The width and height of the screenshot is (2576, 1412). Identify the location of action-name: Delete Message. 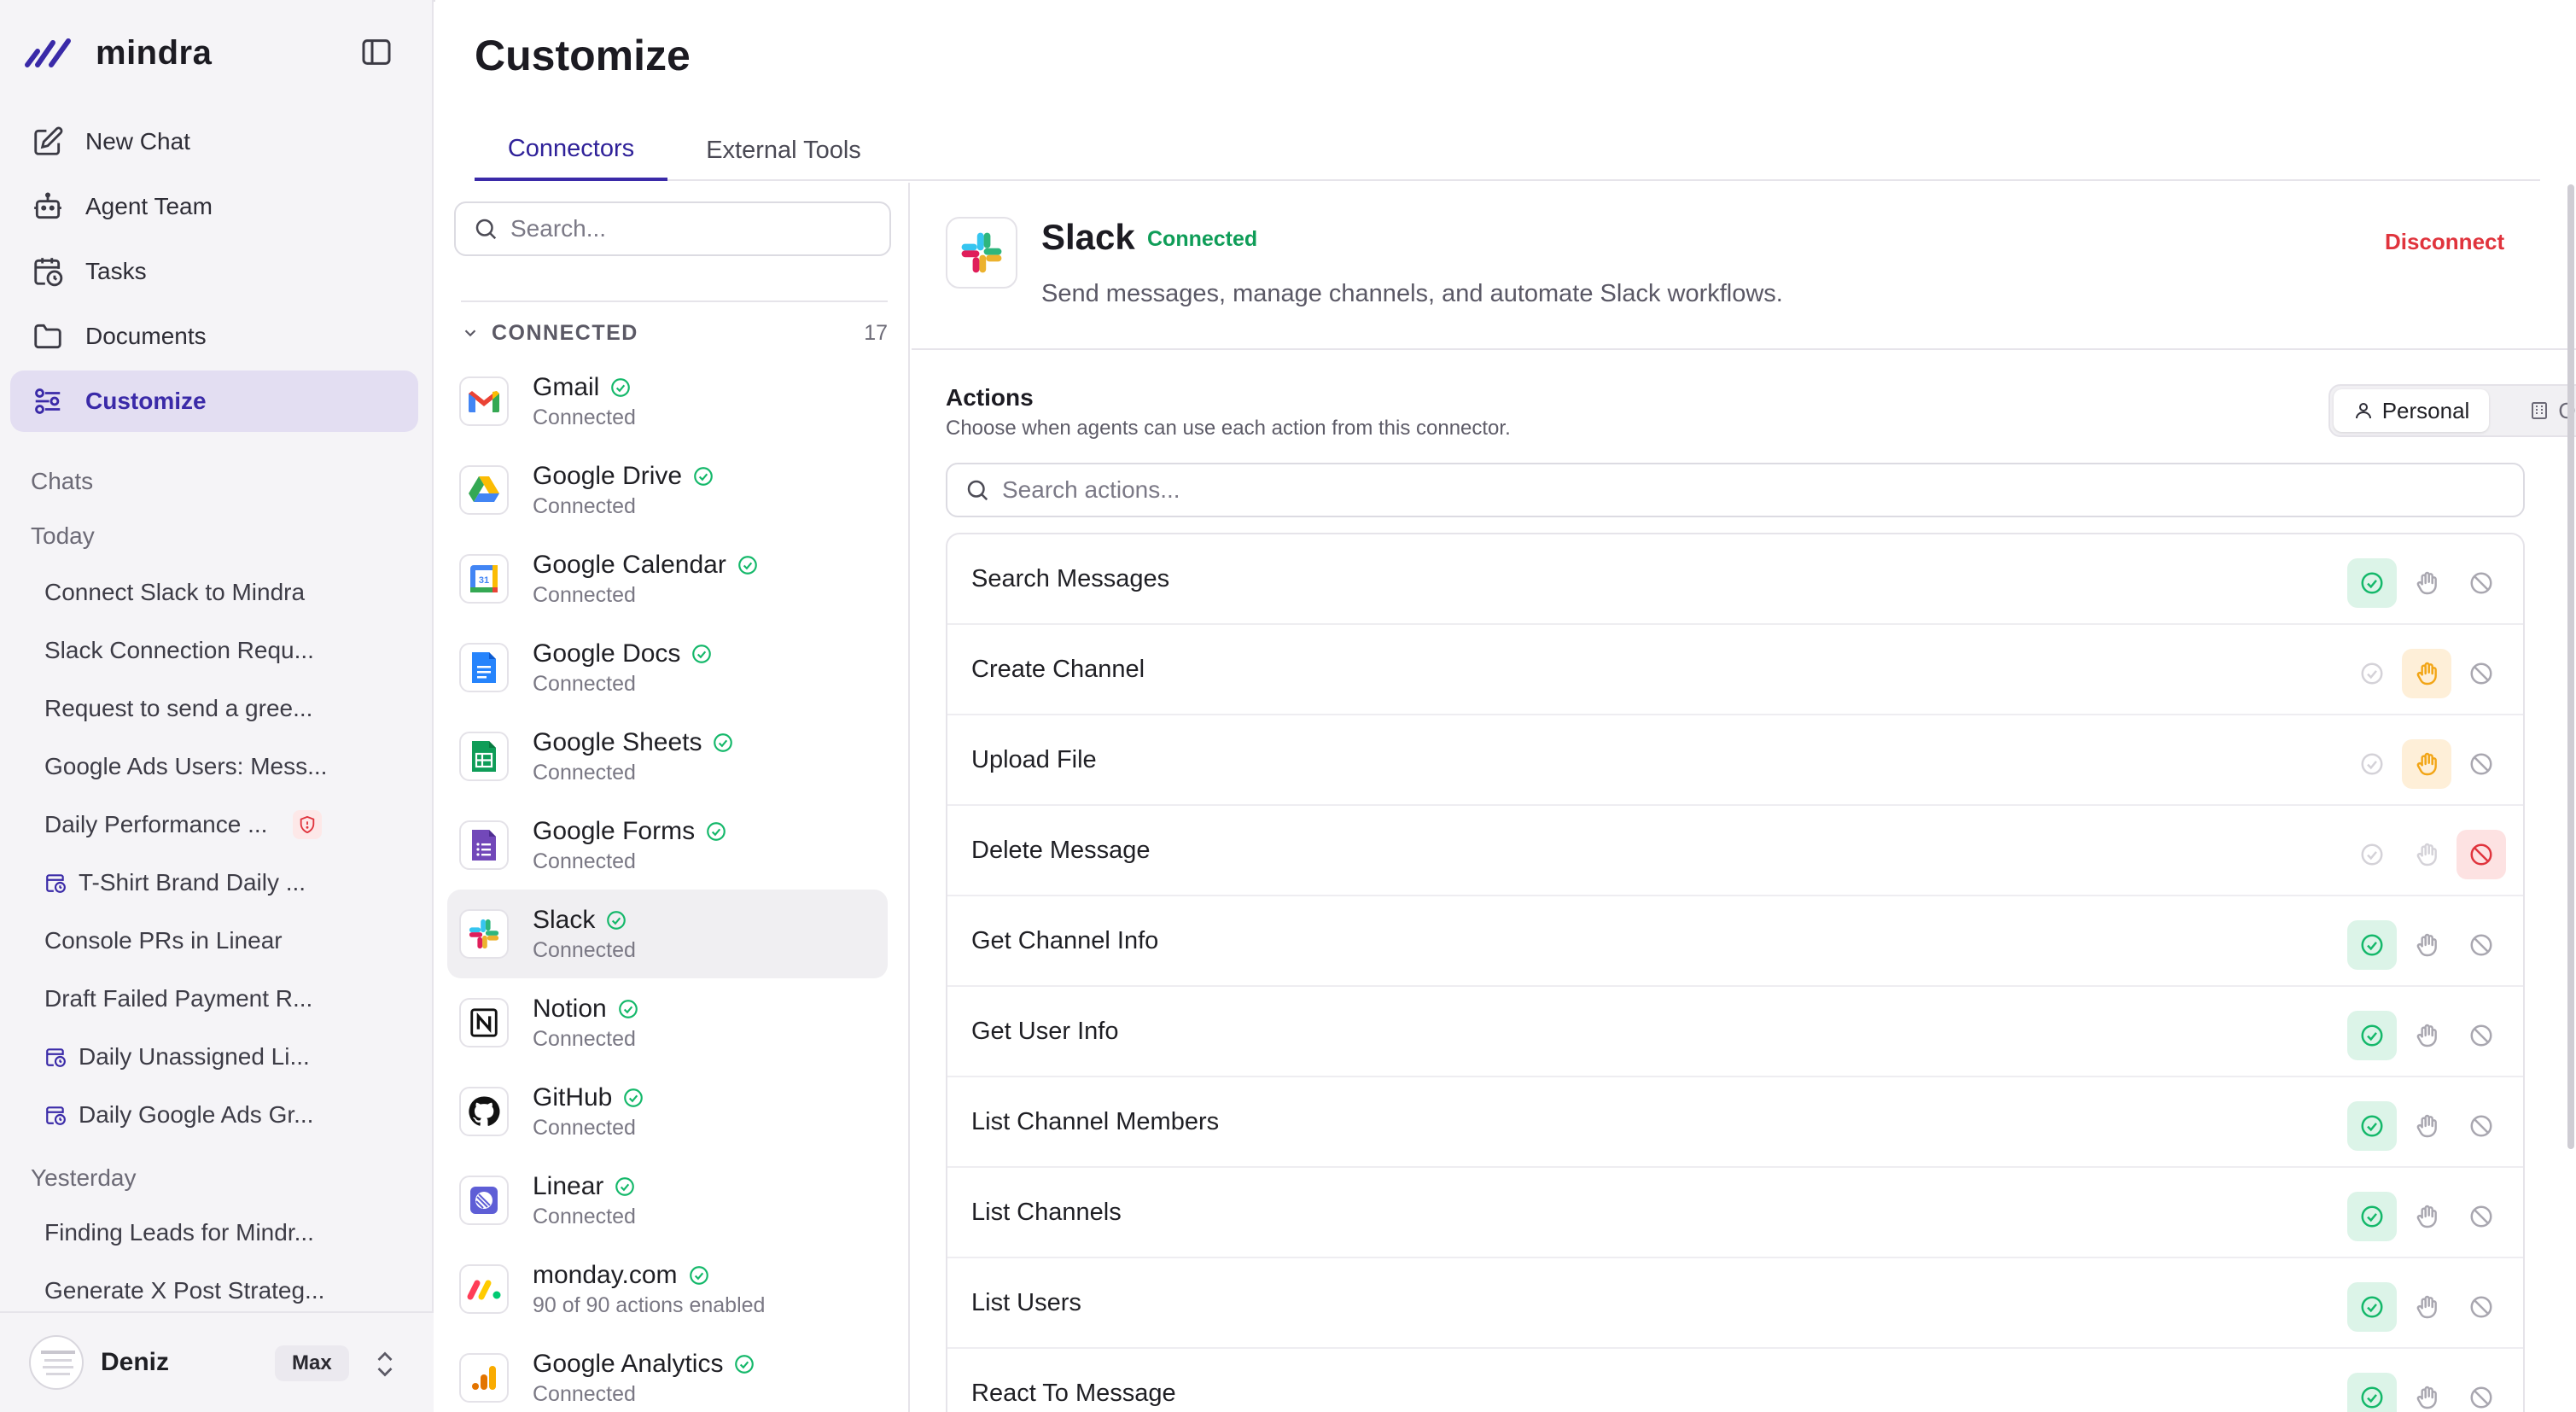
(1061, 850).